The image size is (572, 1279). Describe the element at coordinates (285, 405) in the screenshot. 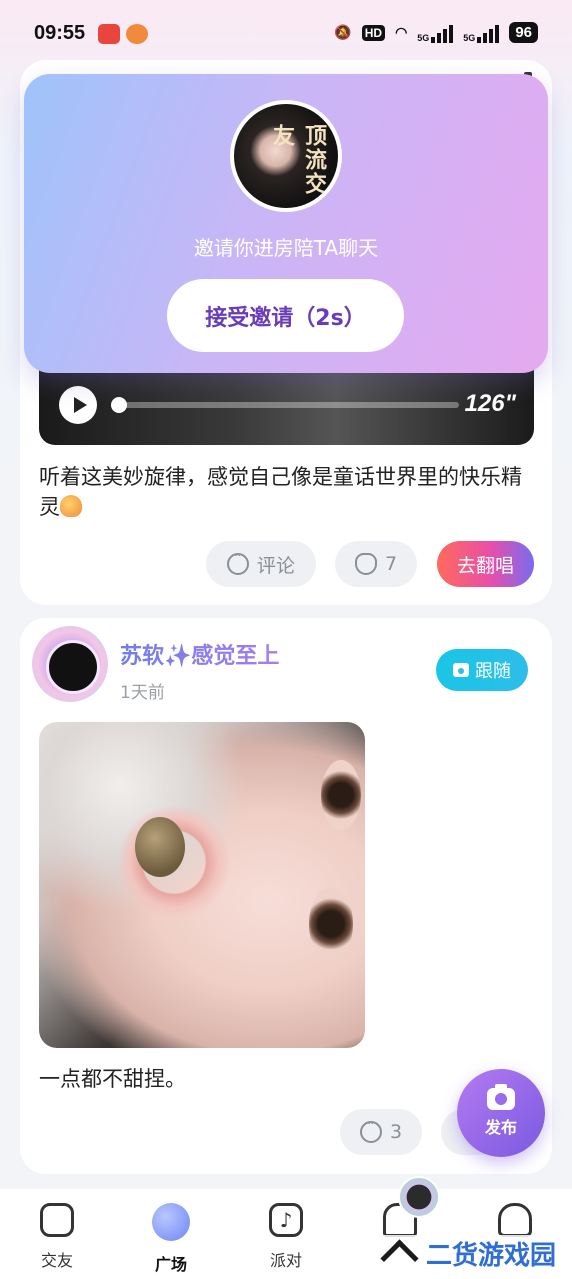

I see `audio-progress` at that location.